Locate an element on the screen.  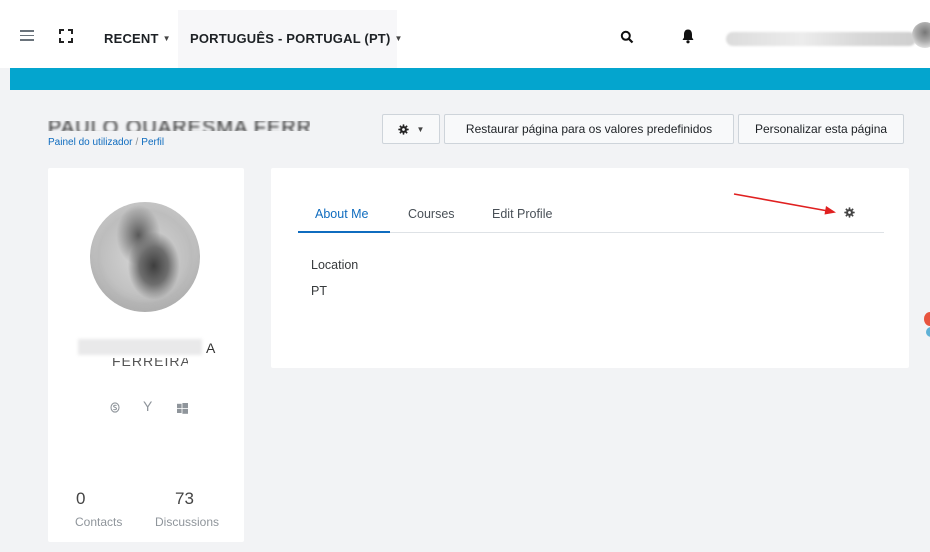
contacts-label: Contacts is located at coordinates (99, 522).